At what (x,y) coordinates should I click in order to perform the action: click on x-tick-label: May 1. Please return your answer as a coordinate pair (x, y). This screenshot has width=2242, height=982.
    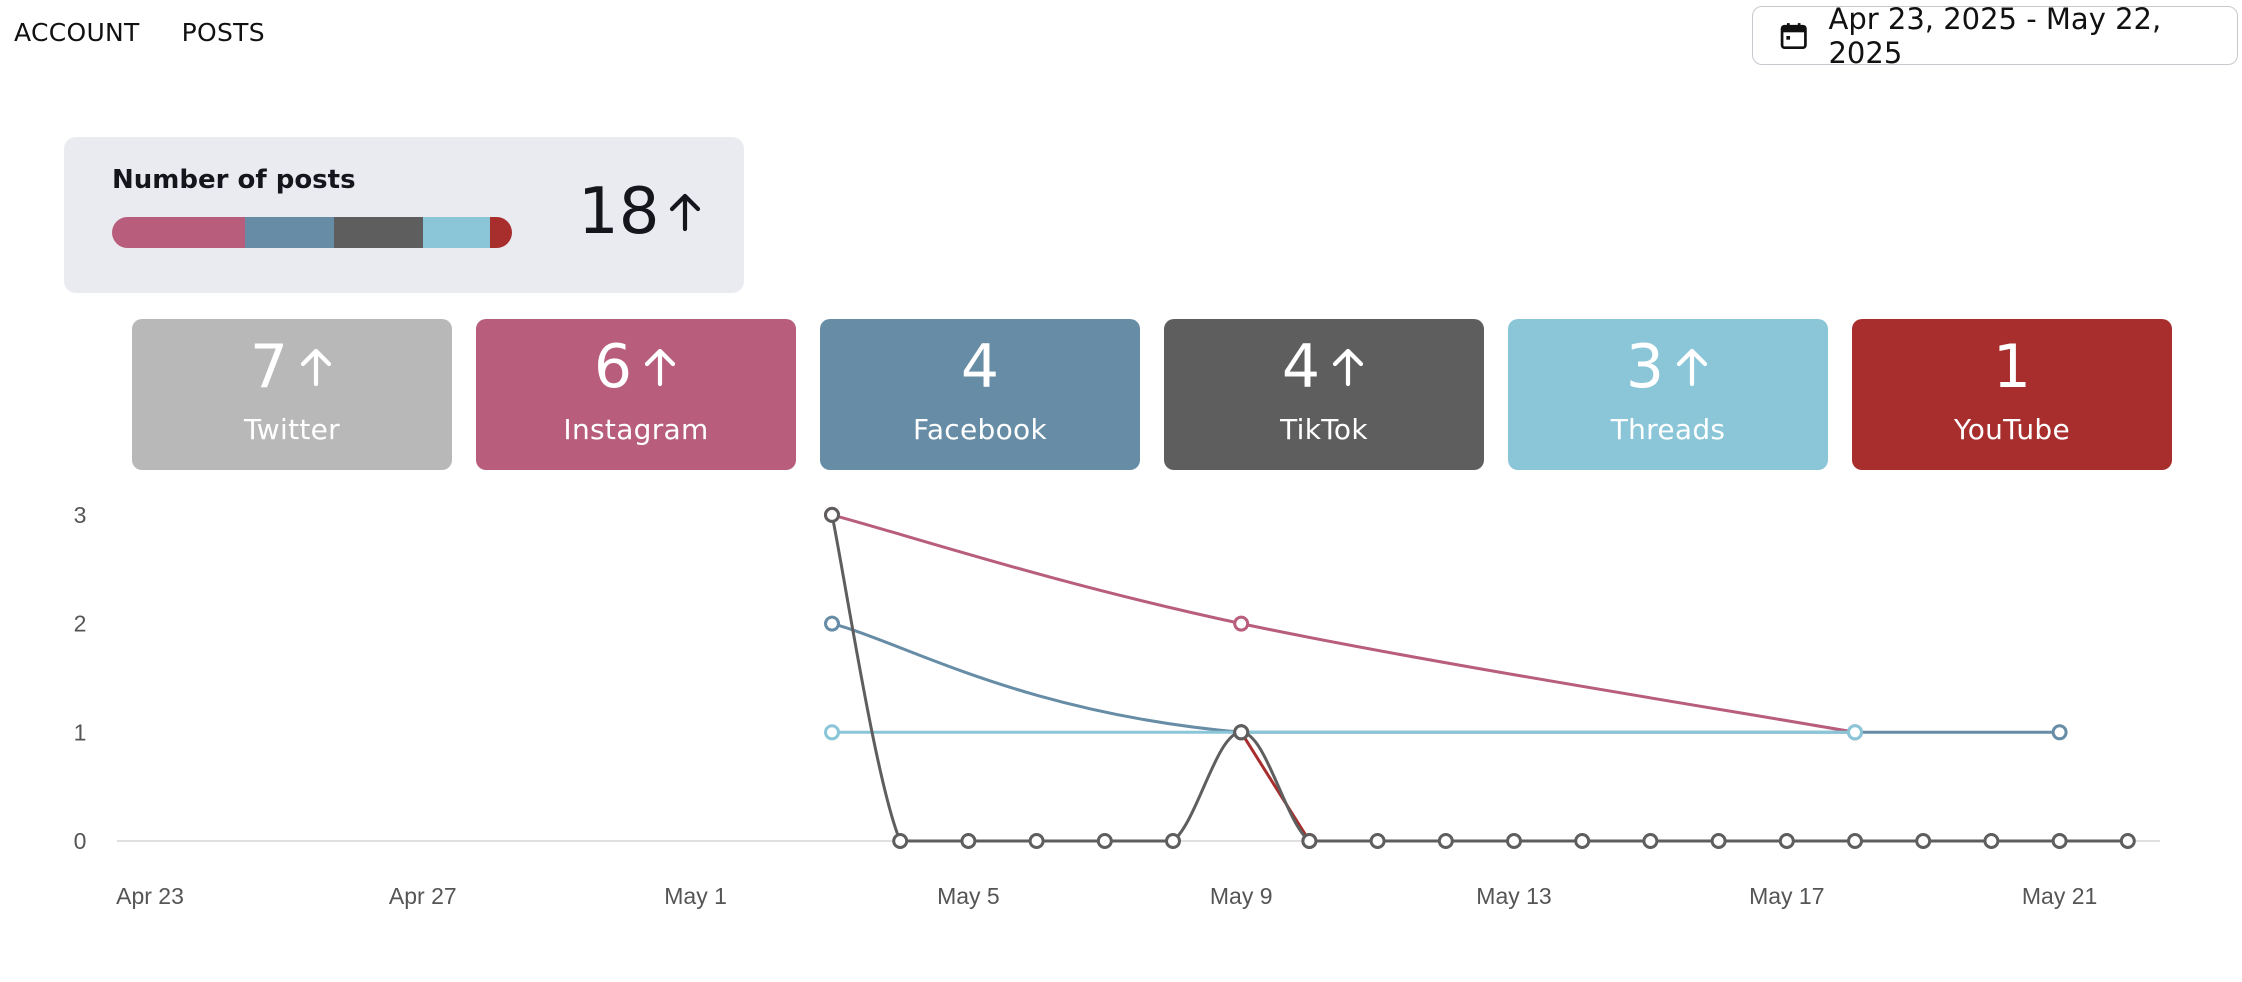
    Looking at the image, I should click on (695, 896).